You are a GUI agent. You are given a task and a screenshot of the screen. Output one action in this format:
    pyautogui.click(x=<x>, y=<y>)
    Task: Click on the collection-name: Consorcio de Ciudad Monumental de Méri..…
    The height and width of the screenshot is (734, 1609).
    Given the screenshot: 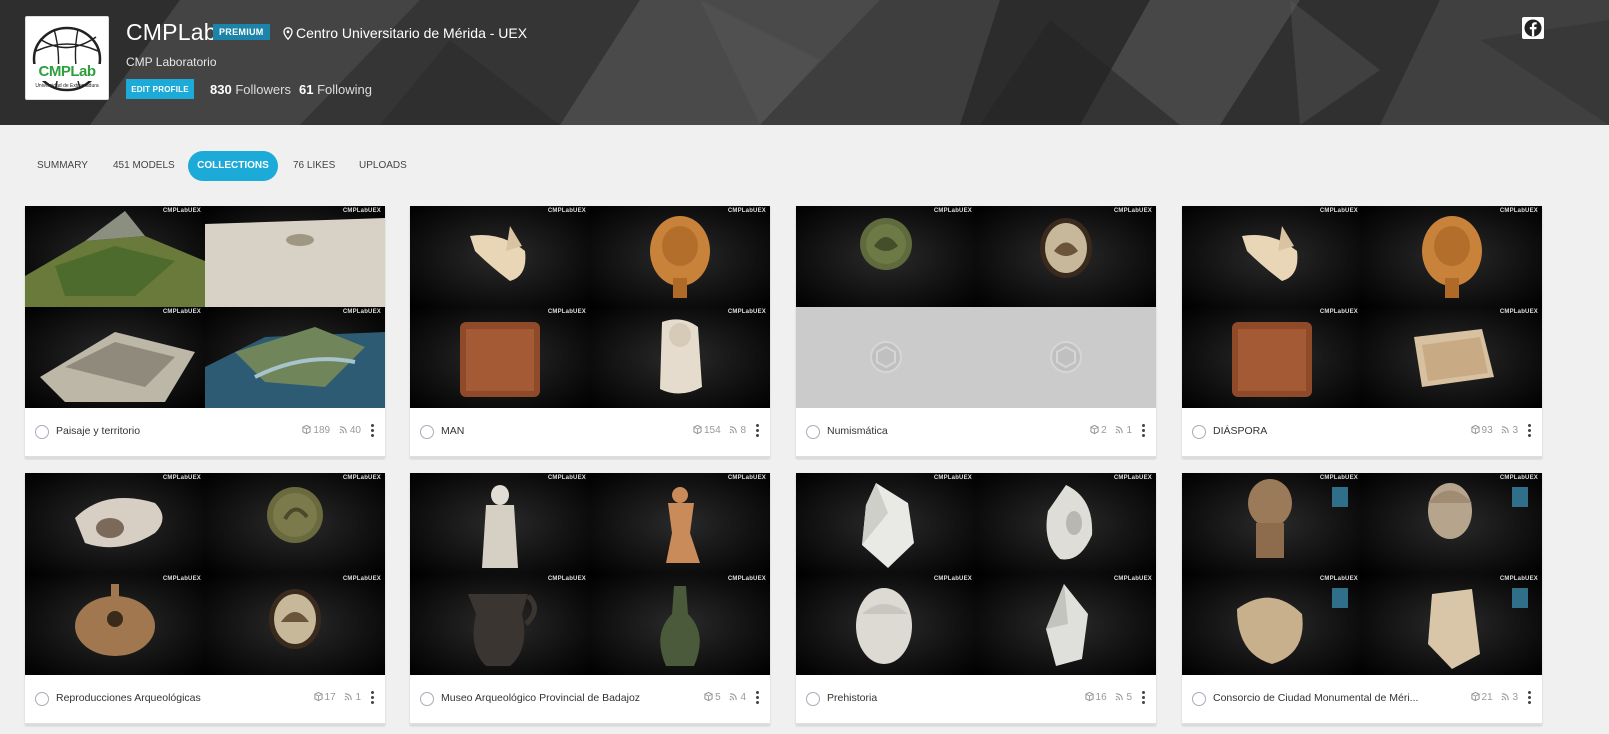 What is the action you would take?
    pyautogui.click(x=1315, y=698)
    